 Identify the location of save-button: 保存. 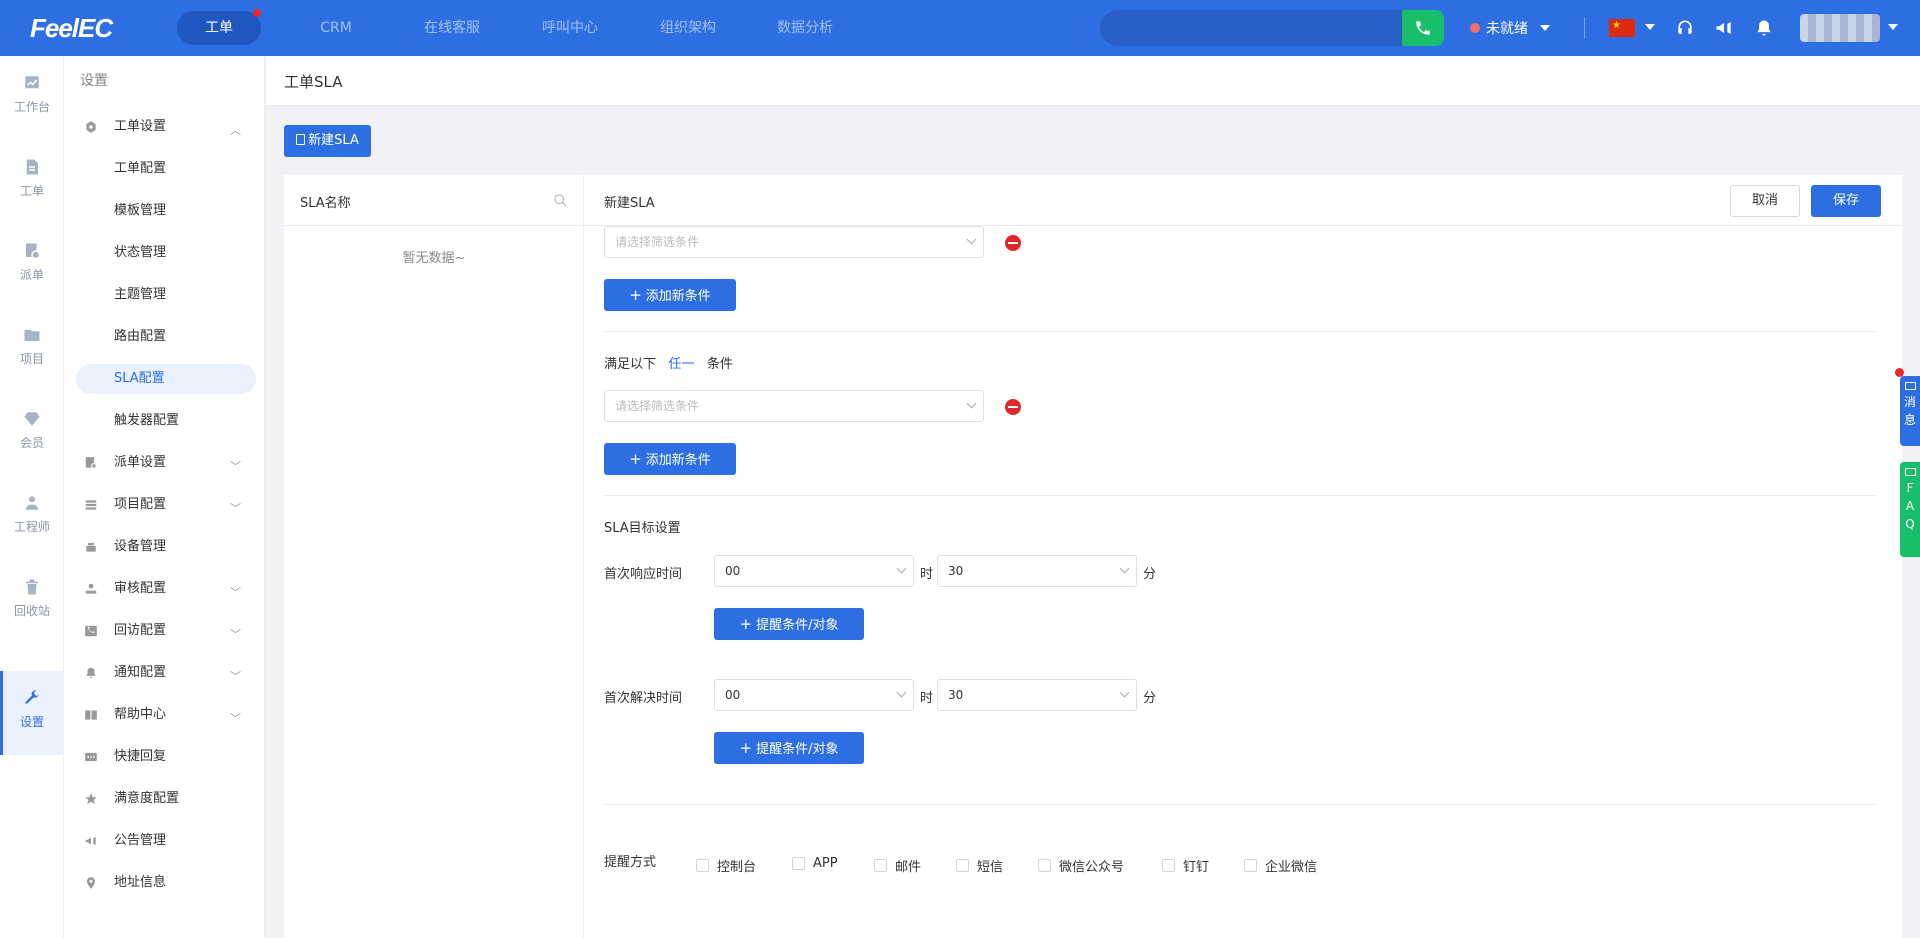
(1846, 201).